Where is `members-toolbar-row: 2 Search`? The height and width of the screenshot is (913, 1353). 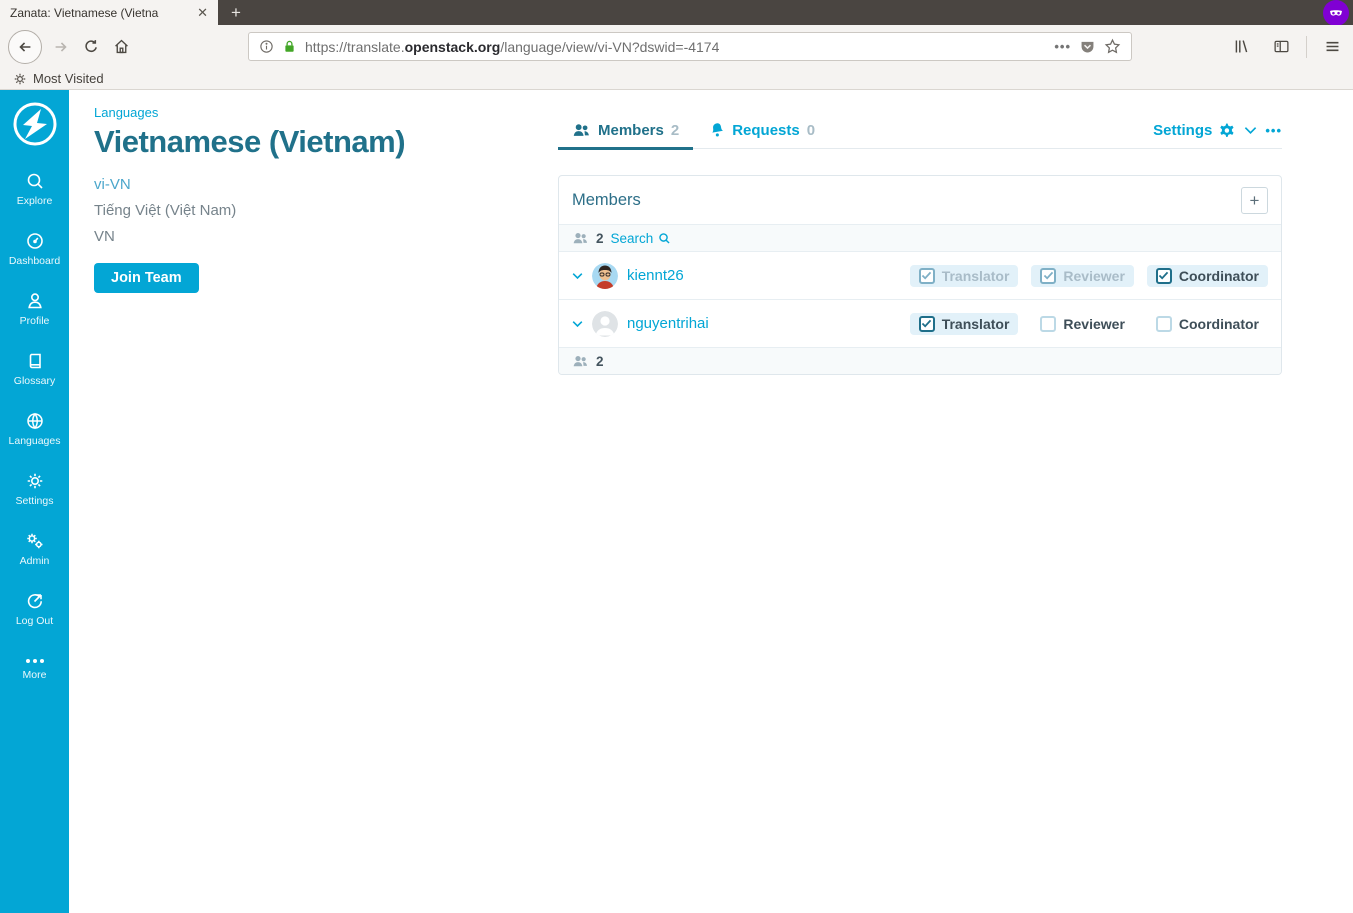
members-toolbar-row: 2 Search is located at coordinates (920, 237).